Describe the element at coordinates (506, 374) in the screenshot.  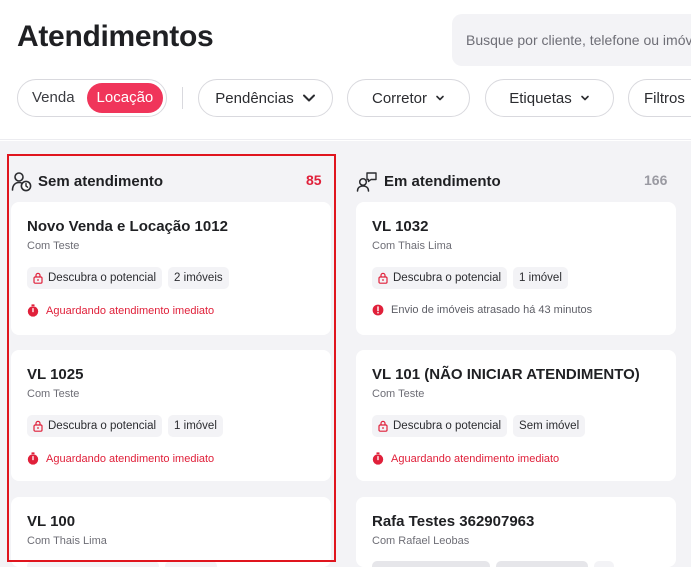
I see `lead-name: VL 101 (NÃO INICIAR ATENDIMENTO)` at that location.